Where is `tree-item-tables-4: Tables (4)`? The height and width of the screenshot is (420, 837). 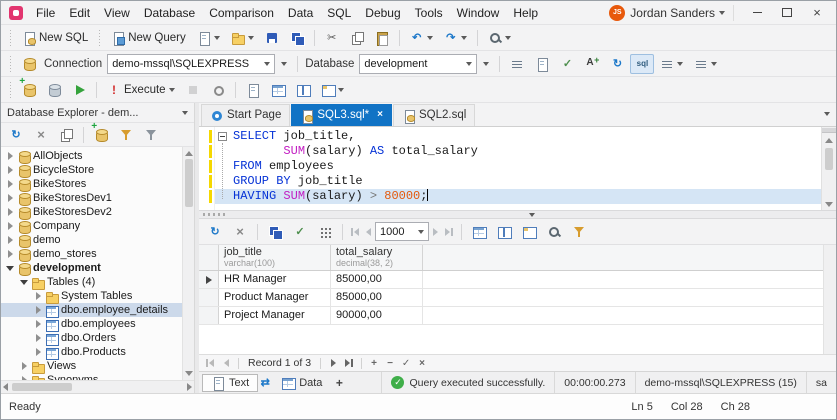
tree-item-tables-4: Tables (4) is located at coordinates (91, 282).